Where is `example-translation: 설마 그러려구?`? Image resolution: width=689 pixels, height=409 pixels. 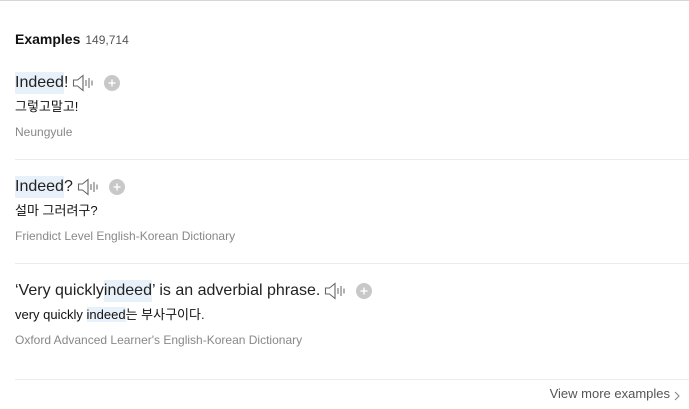
example-translation: 설마 그러려구? is located at coordinates (352, 211).